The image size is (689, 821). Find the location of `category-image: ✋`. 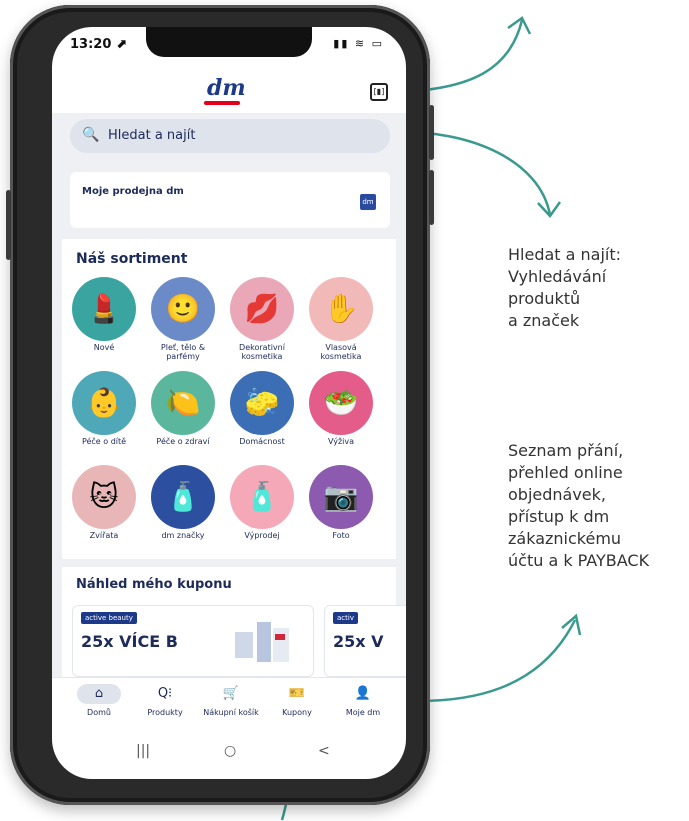

category-image: ✋ is located at coordinates (341, 309).